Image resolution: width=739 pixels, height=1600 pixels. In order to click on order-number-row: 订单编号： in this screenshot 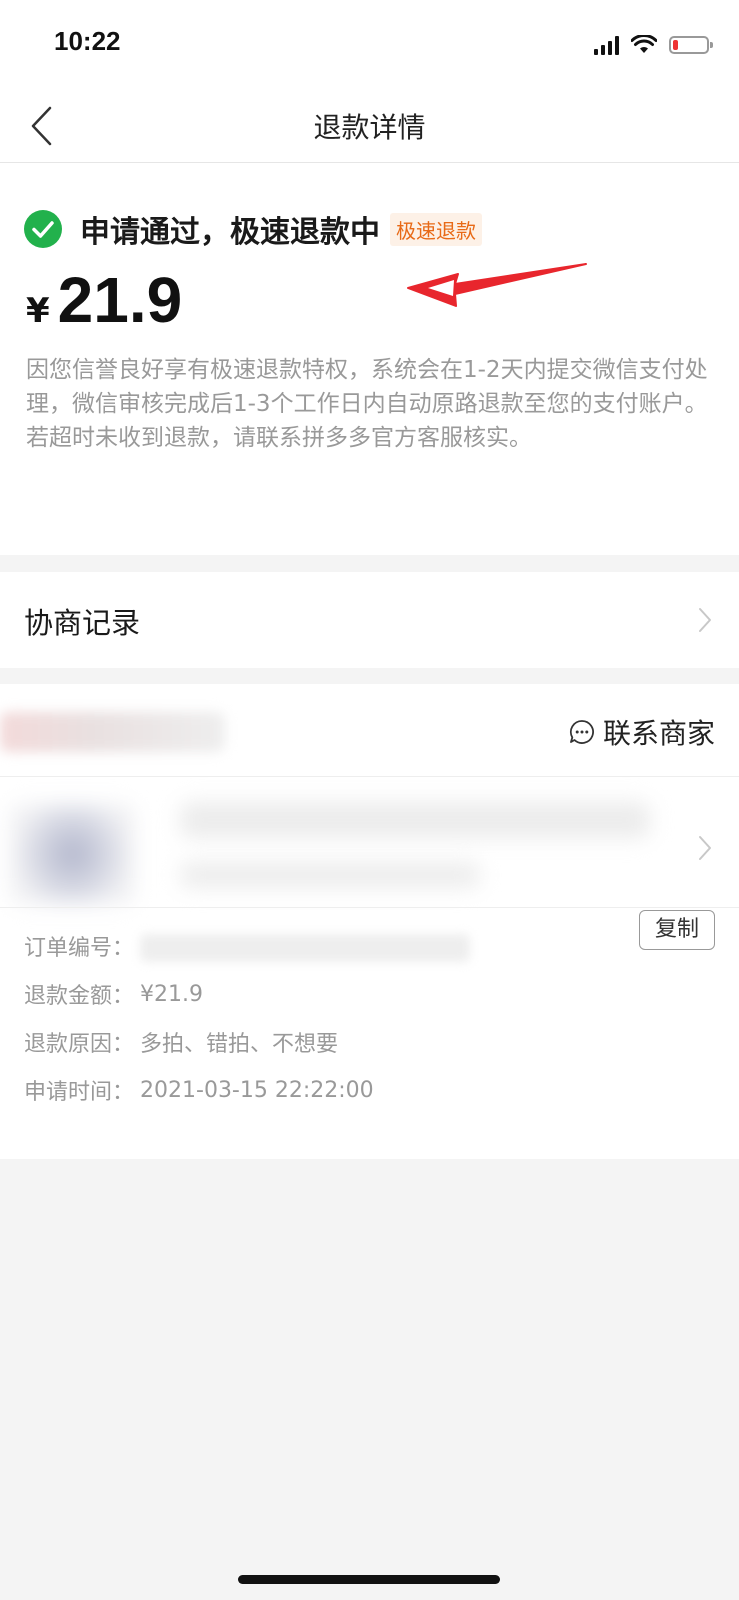, I will do `click(79, 946)`.